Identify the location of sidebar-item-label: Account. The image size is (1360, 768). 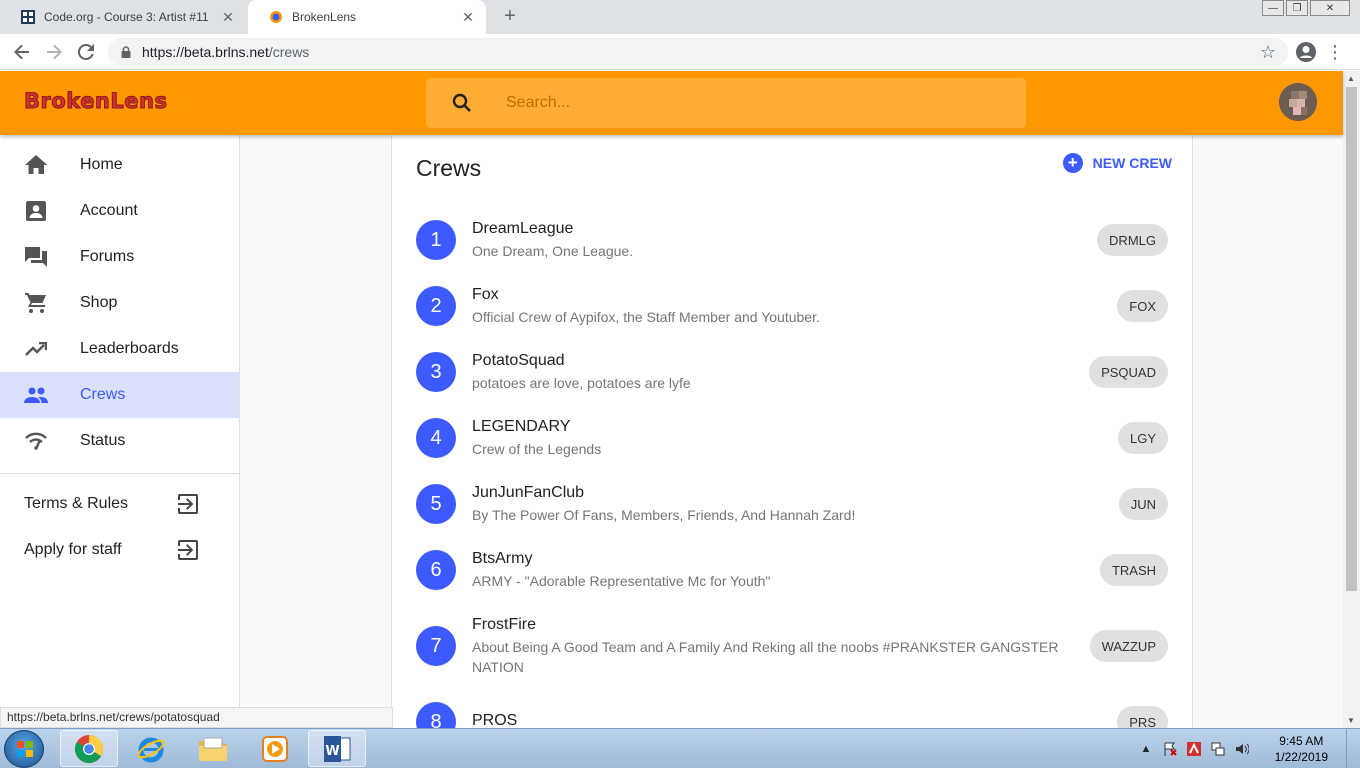
(109, 210).